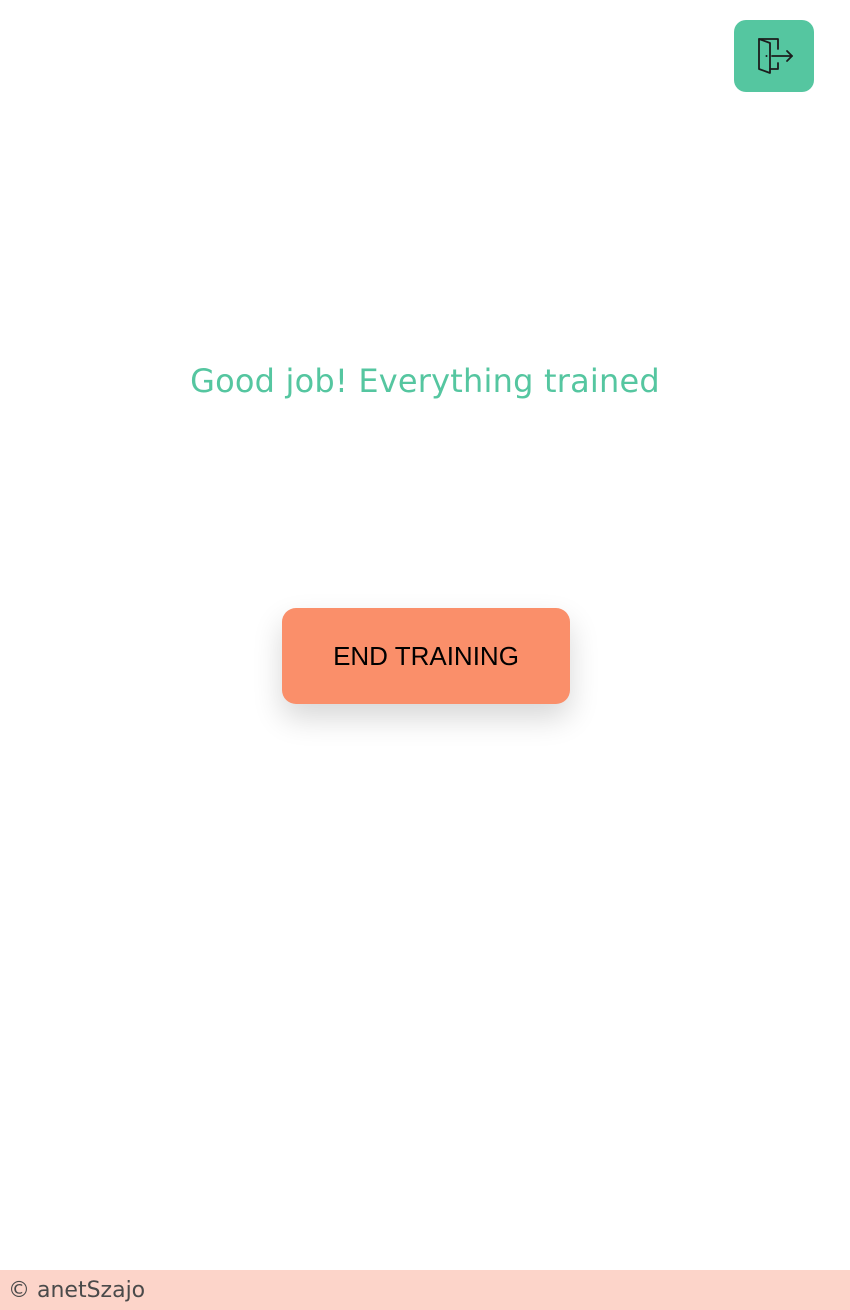 Image resolution: width=850 pixels, height=1310 pixels. What do you see at coordinates (77, 1290) in the screenshot?
I see `copyright-text: © anetSzajo` at bounding box center [77, 1290].